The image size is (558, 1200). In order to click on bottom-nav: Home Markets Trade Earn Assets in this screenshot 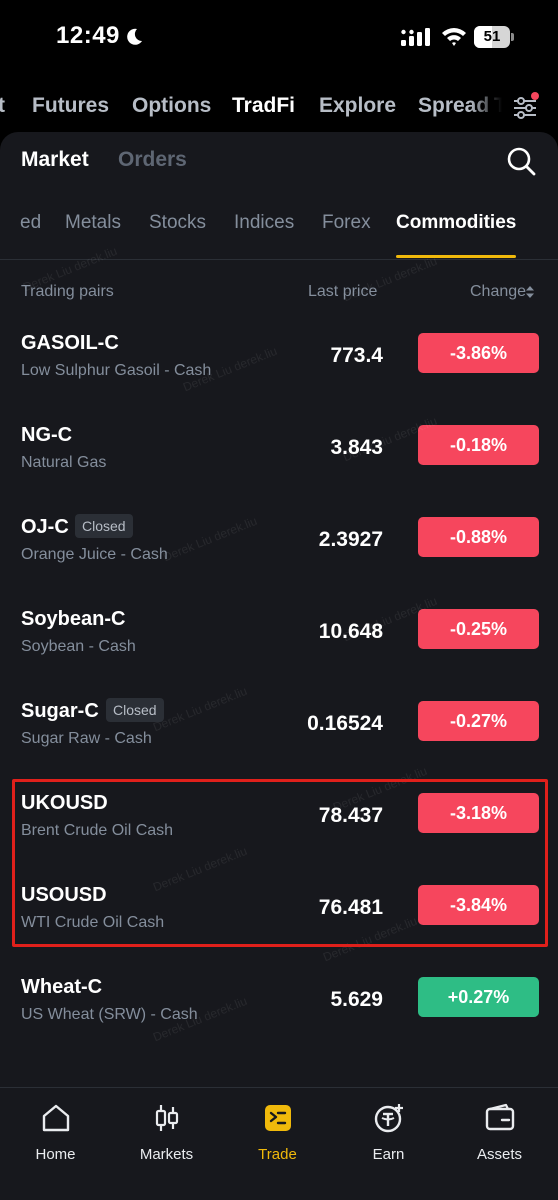, I will do `click(279, 1143)`.